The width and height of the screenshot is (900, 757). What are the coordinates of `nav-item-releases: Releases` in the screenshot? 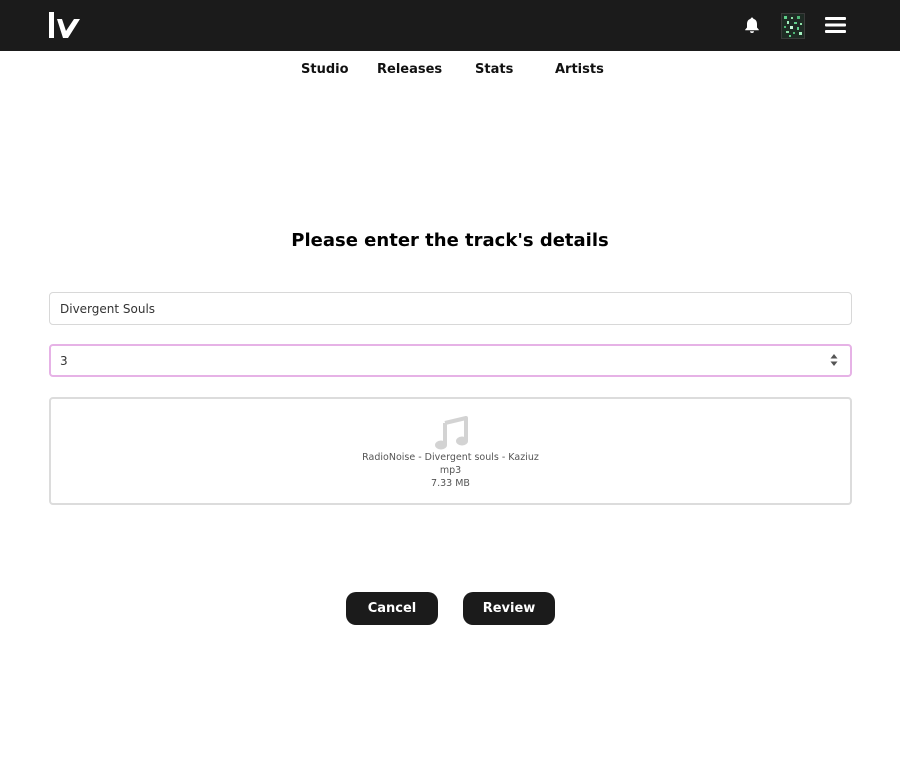 It's located at (409, 69).